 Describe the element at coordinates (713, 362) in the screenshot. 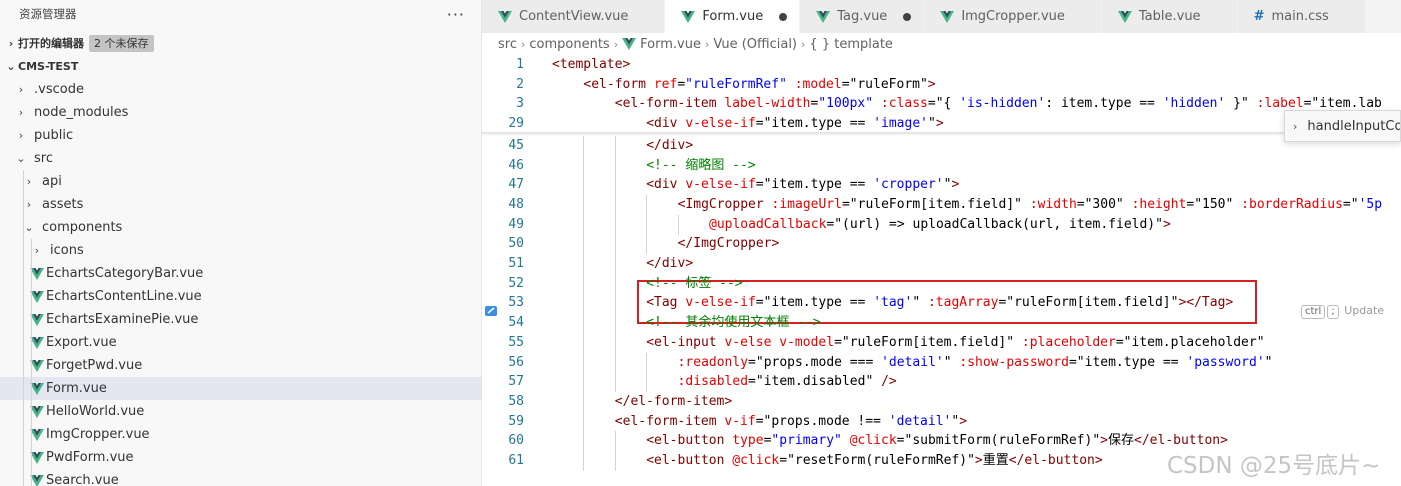

I see `code-token: :readonly` at that location.